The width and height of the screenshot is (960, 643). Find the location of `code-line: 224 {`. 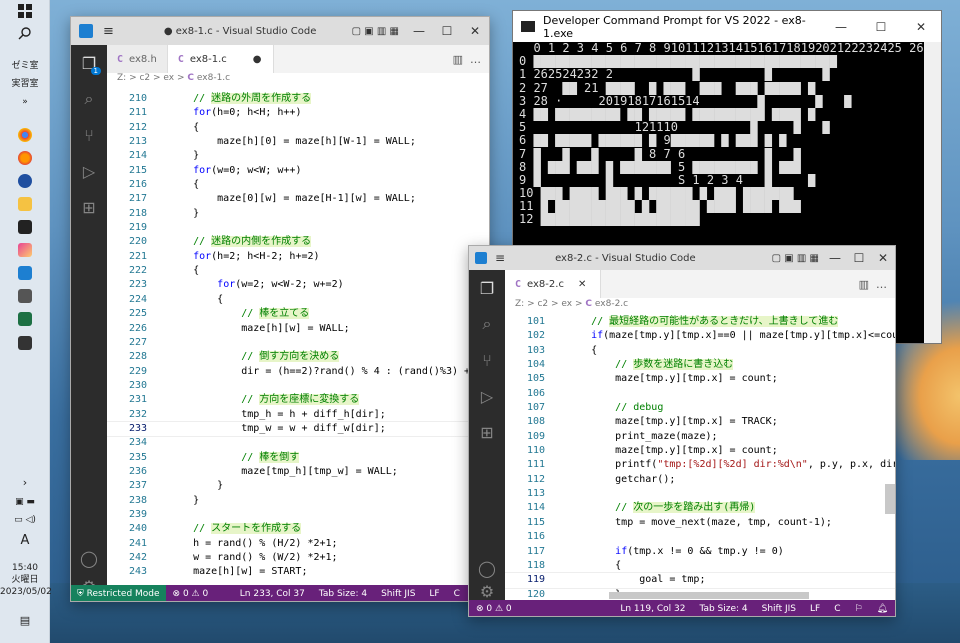

code-line: 224 { is located at coordinates (298, 300).